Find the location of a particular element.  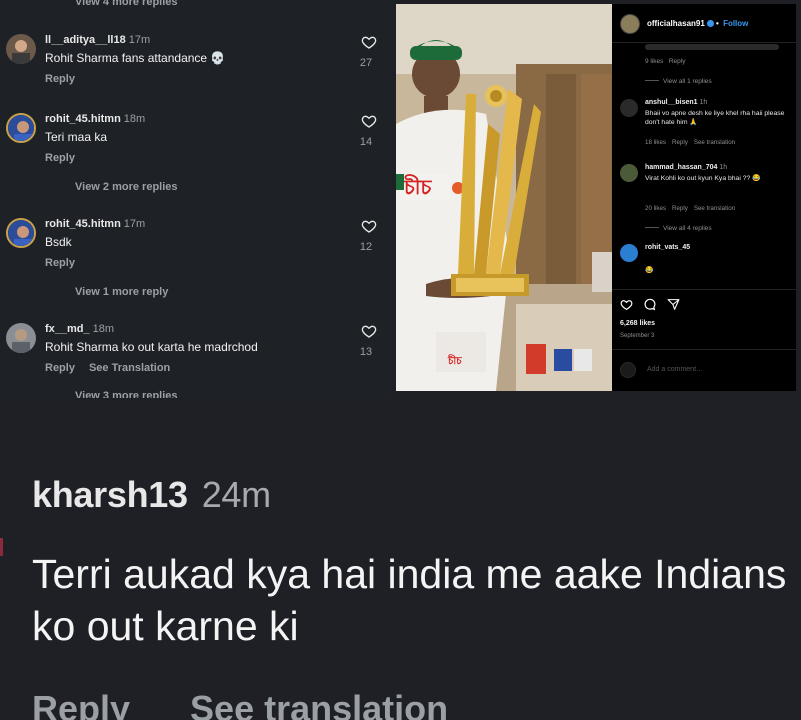

comment-username: hammad_hassan_704 is located at coordinates (681, 167).